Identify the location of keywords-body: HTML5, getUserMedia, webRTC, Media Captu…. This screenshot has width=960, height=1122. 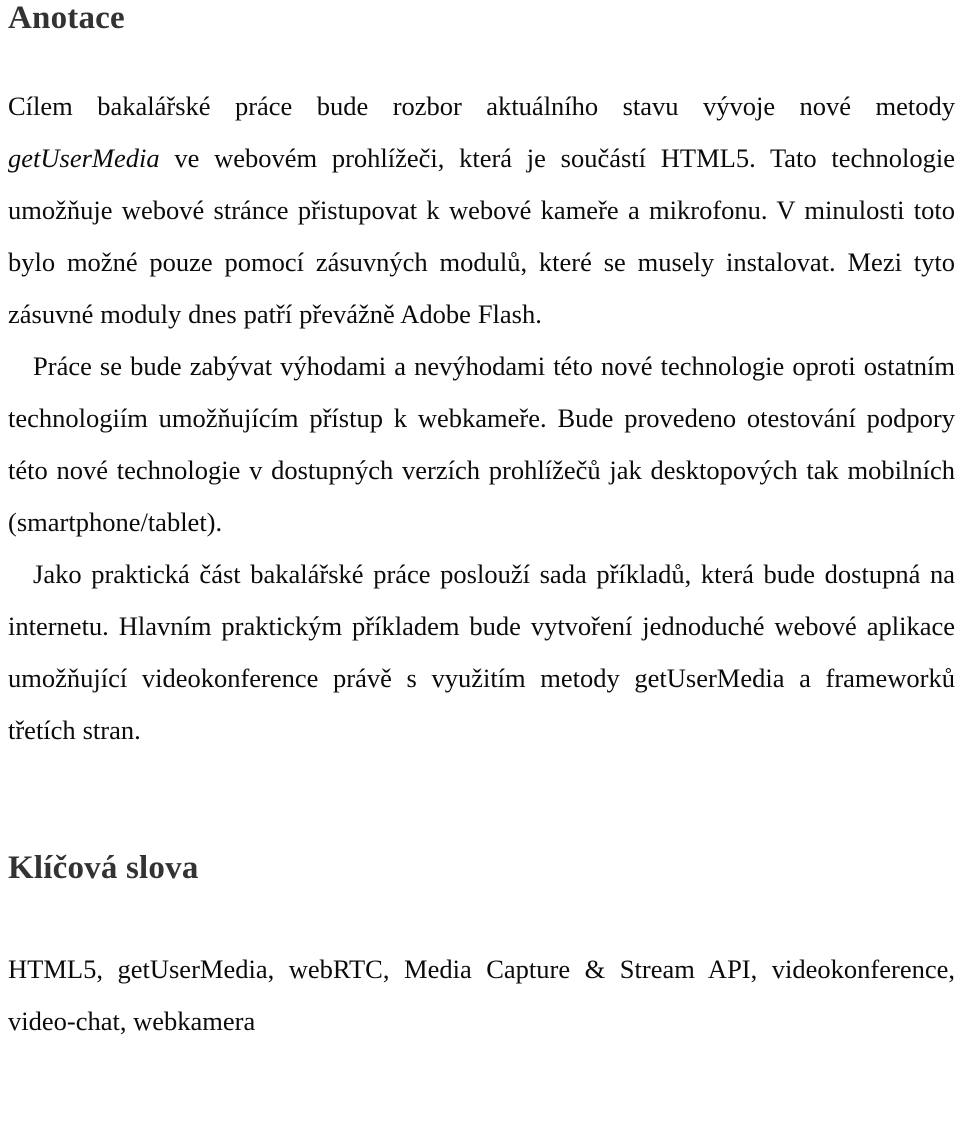
(481, 995).